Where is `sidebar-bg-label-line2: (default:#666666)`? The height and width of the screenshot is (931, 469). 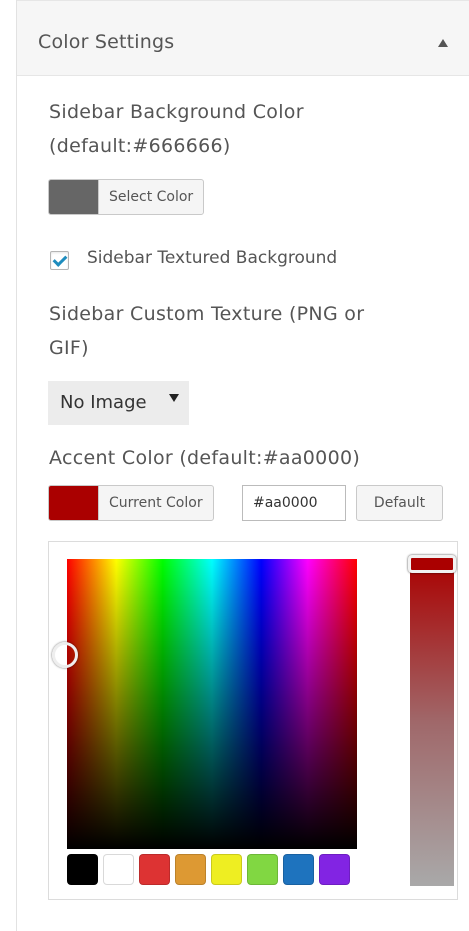 sidebar-bg-label-line2: (default:#666666) is located at coordinates (140, 146).